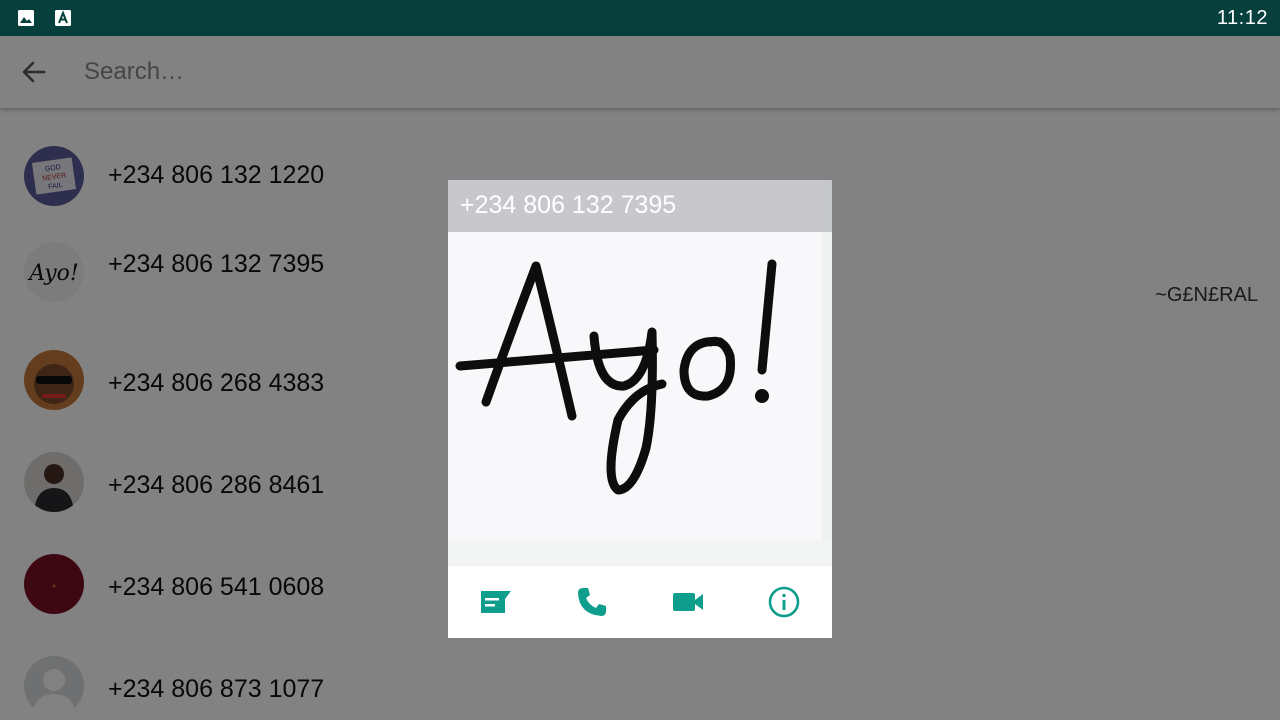 This screenshot has width=1280, height=720. I want to click on message-button, so click(496, 602).